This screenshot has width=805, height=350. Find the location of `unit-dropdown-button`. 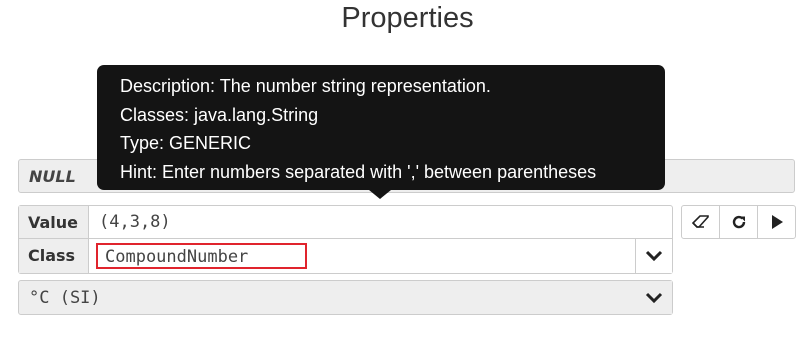

unit-dropdown-button is located at coordinates (653, 297).